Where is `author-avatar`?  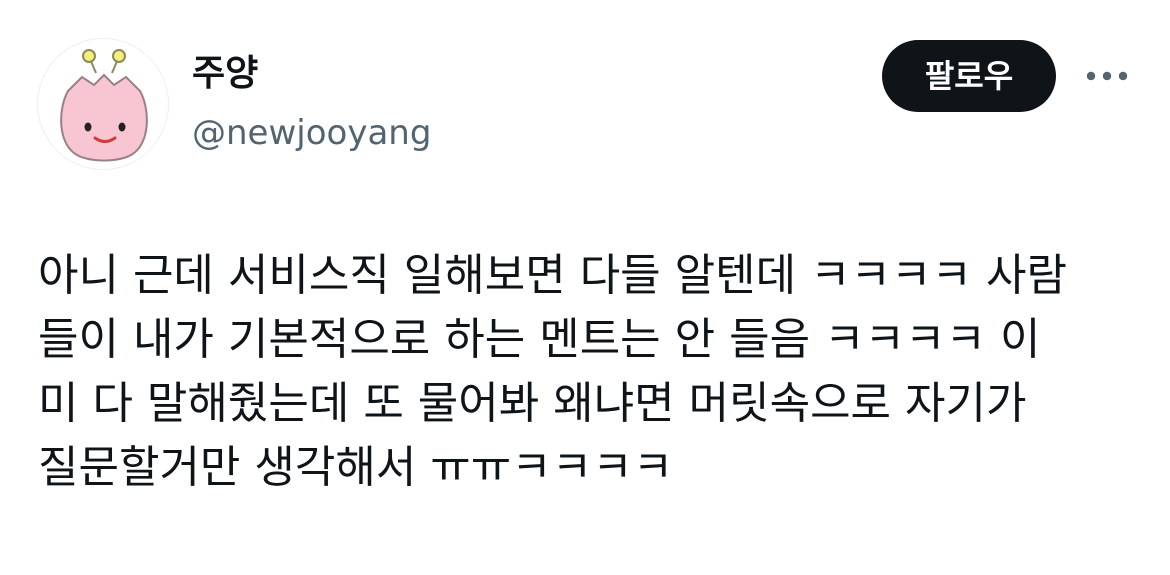 author-avatar is located at coordinates (103, 104).